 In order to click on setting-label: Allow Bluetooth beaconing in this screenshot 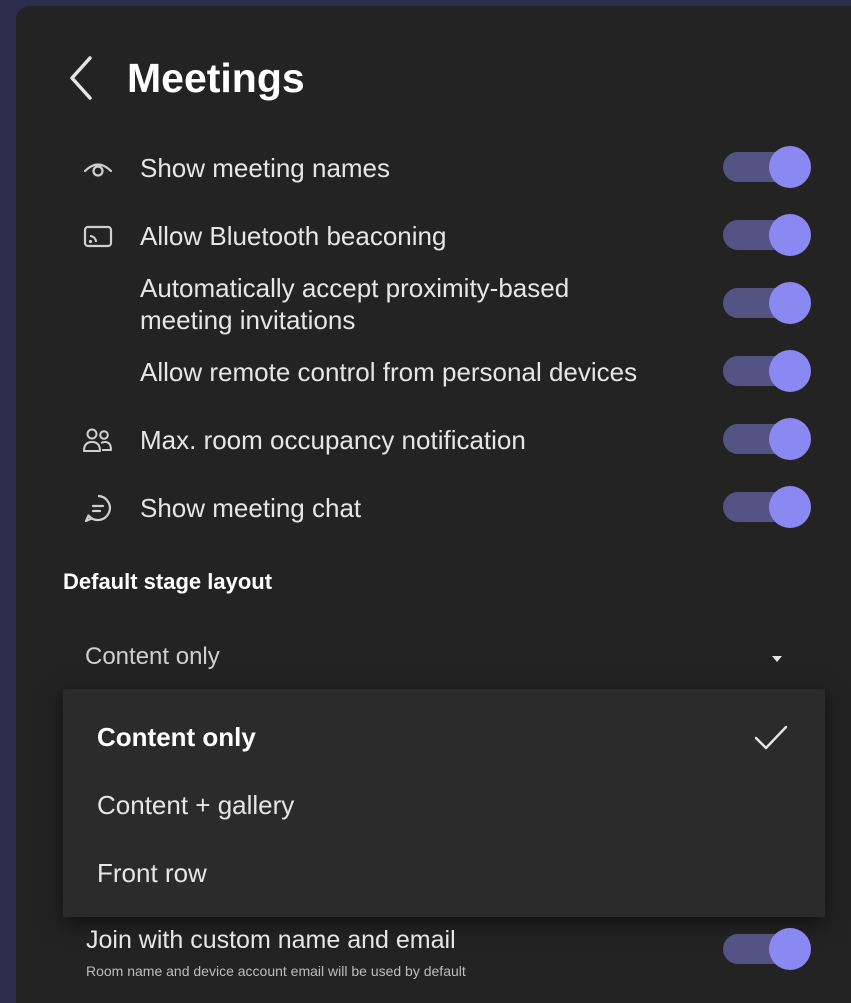, I will do `click(293, 236)`.